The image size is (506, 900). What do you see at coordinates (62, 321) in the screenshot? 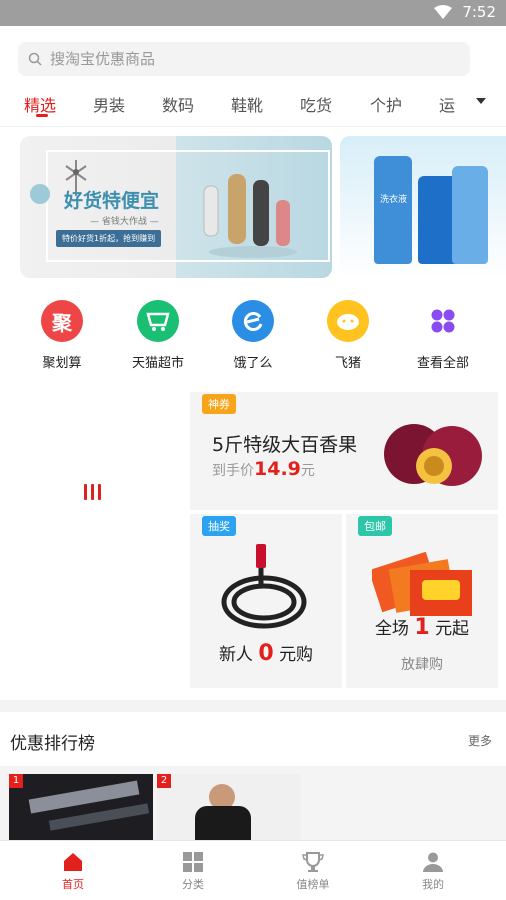
I see `juhuasuan-icon: 聚` at bounding box center [62, 321].